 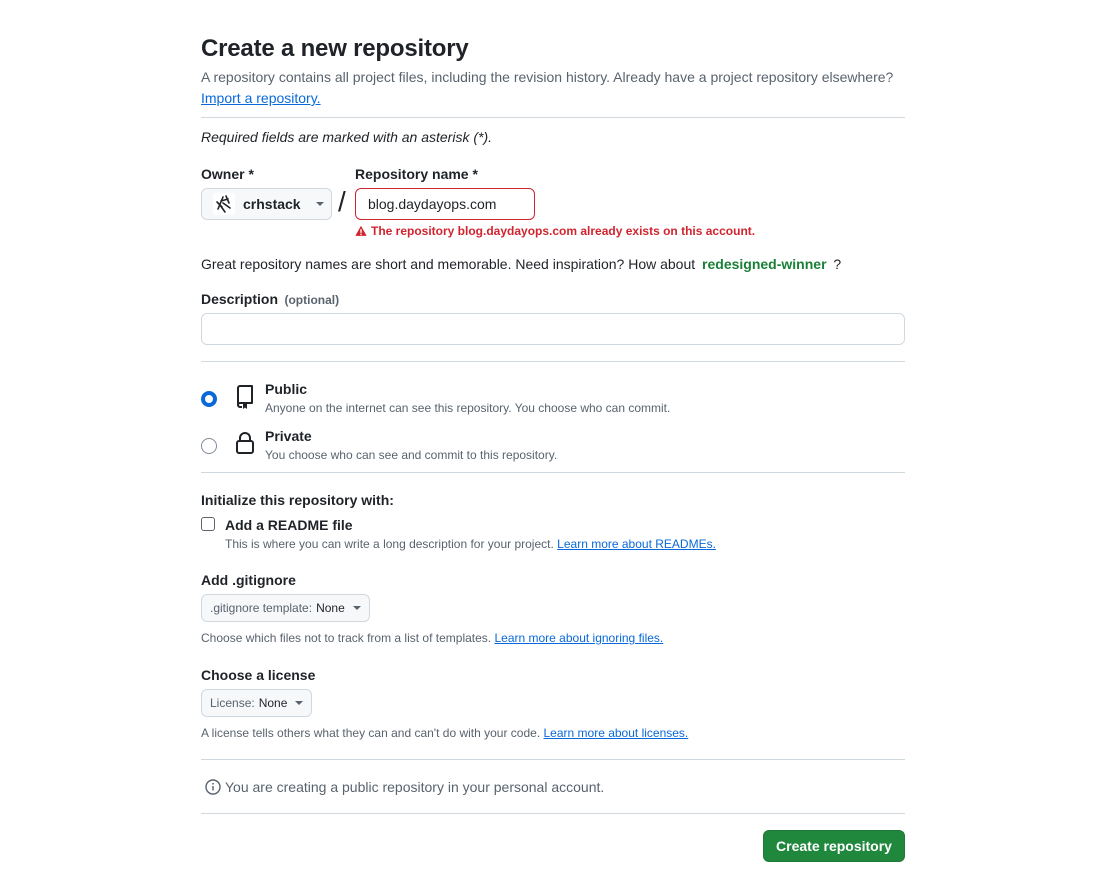 What do you see at coordinates (834, 846) in the screenshot?
I see `create-repository-button: Create repository` at bounding box center [834, 846].